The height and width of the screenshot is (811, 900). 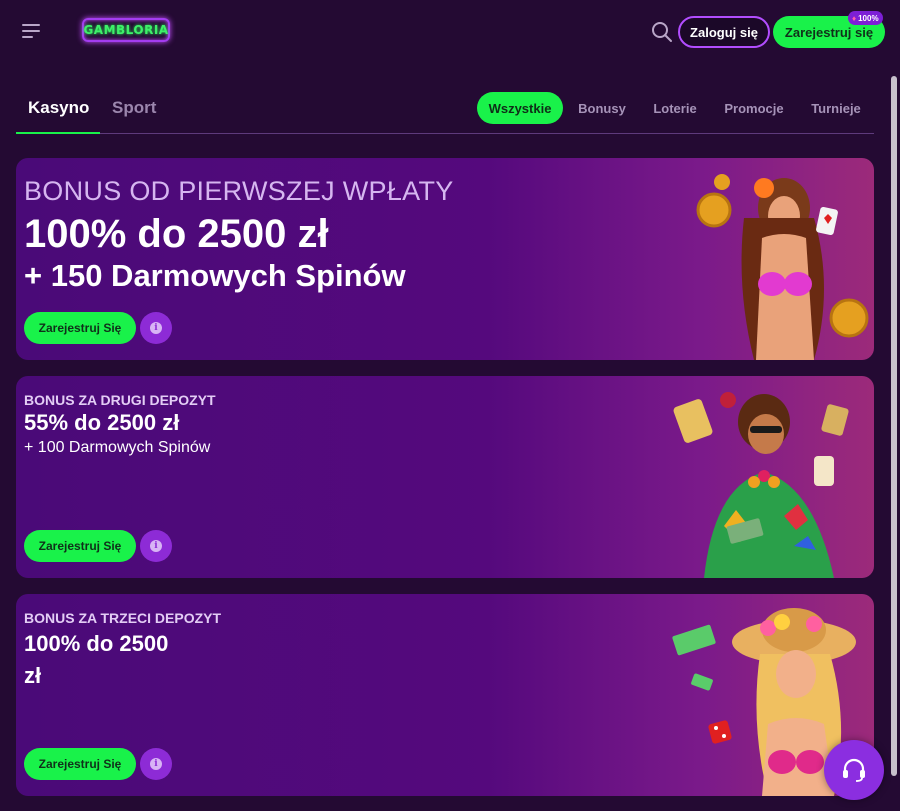 I want to click on register-badge-text: 100%, so click(x=868, y=18).